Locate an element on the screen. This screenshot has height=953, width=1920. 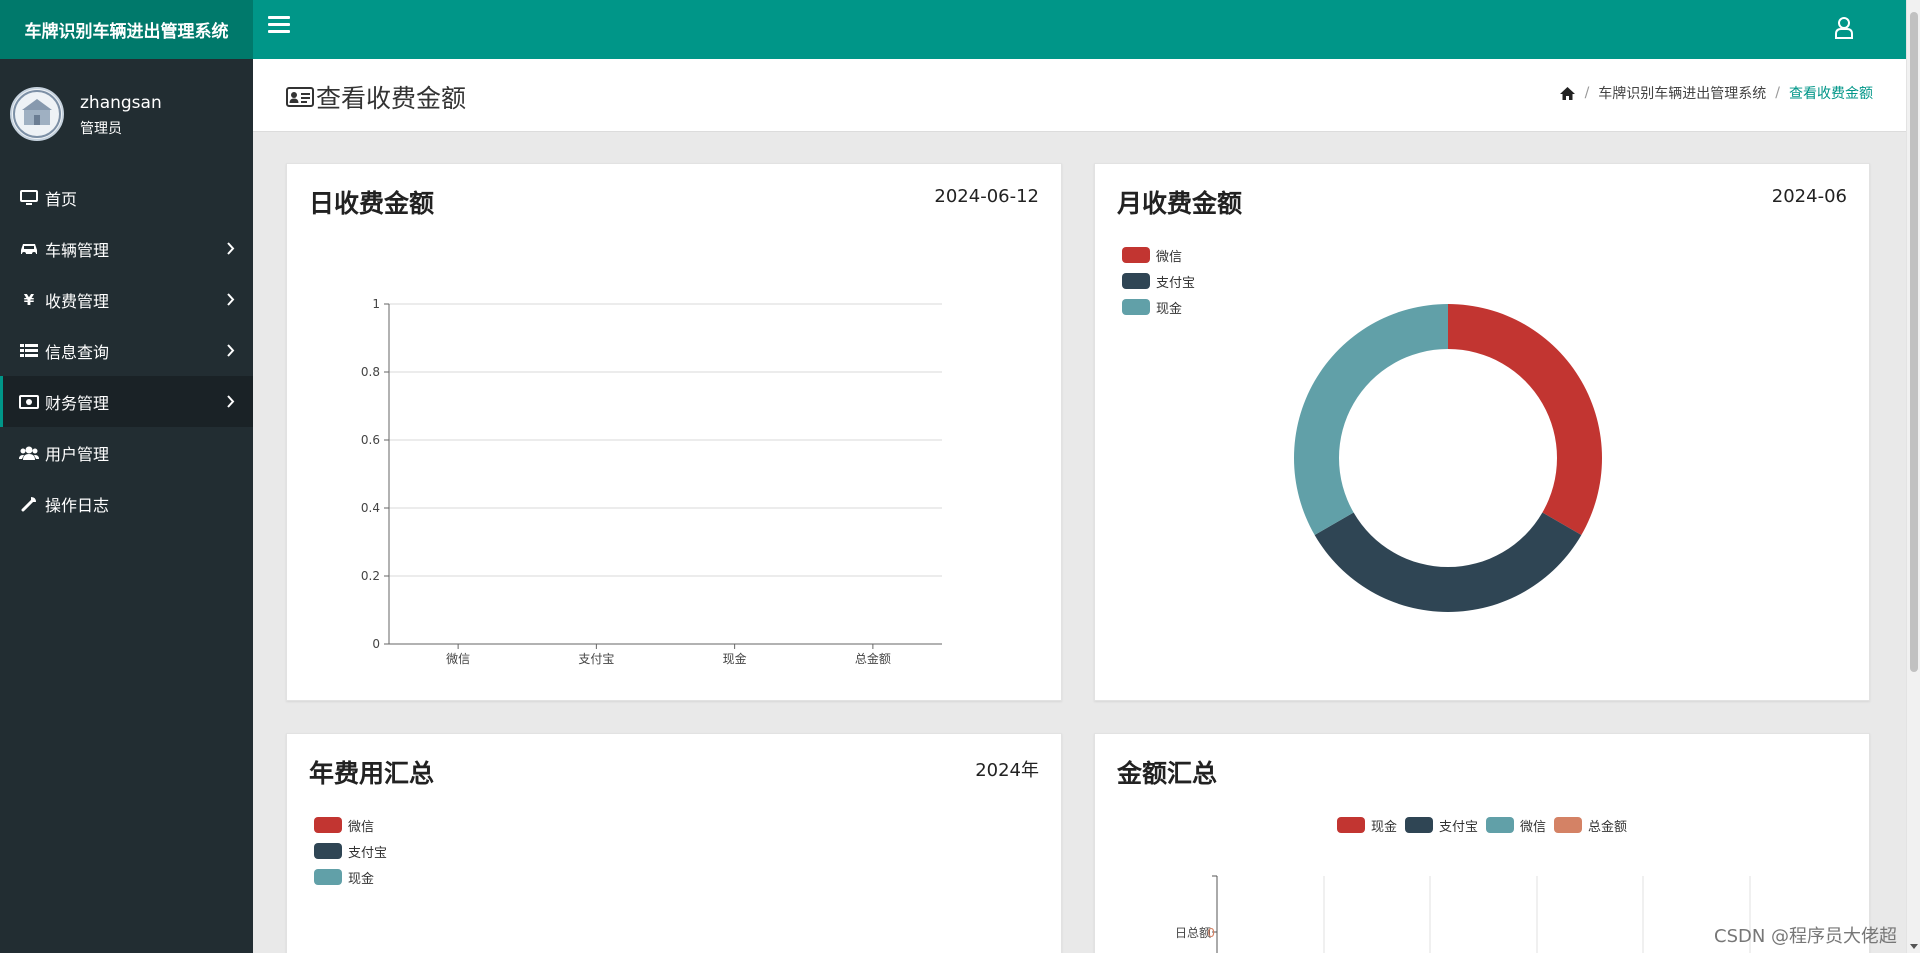
wrench-icon is located at coordinates (29, 504).